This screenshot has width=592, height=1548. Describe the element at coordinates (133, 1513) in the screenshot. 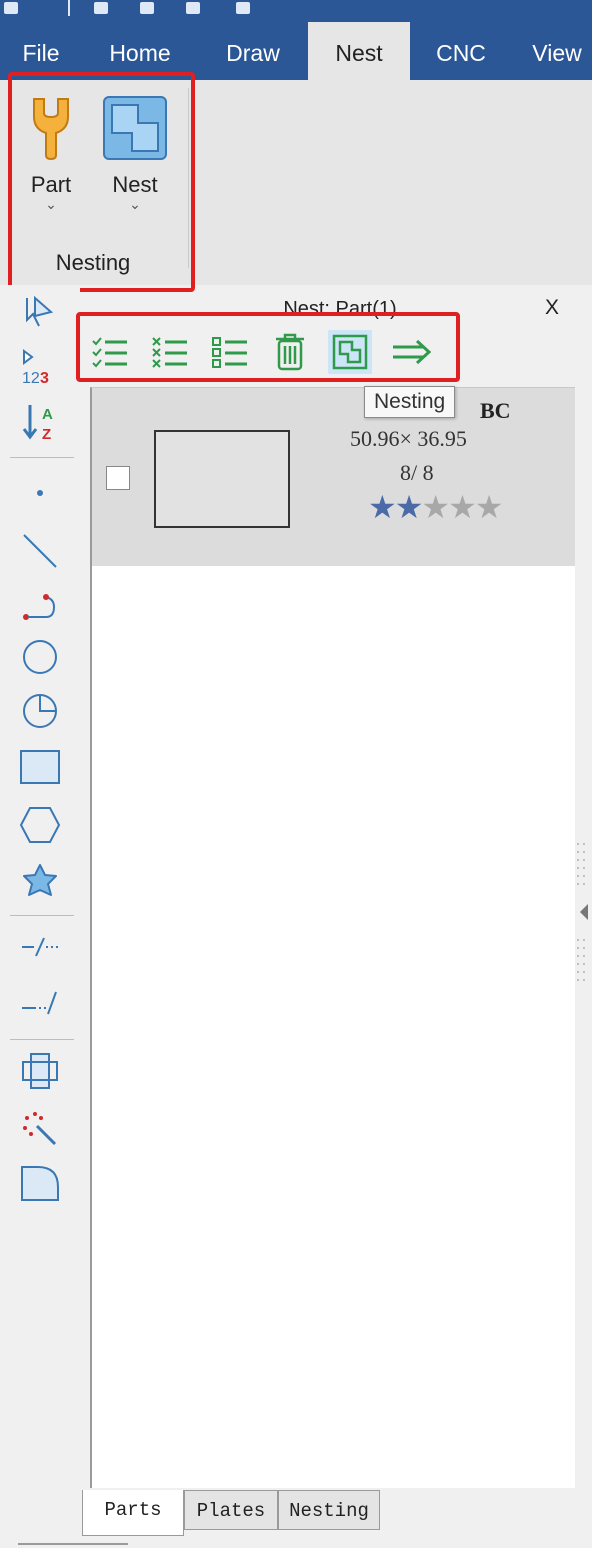

I see `tab-parts: Parts` at that location.